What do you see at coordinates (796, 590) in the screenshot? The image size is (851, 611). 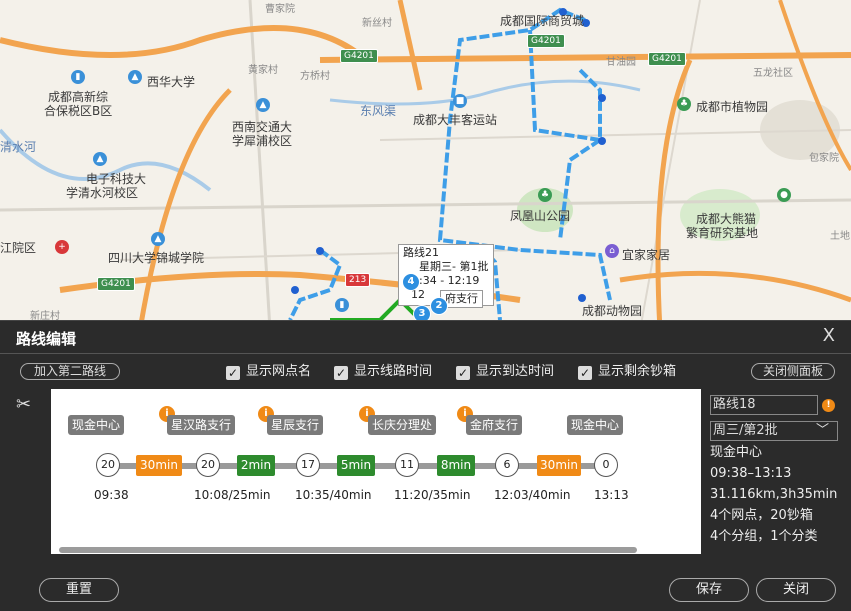 I see `close-button: 关闭` at bounding box center [796, 590].